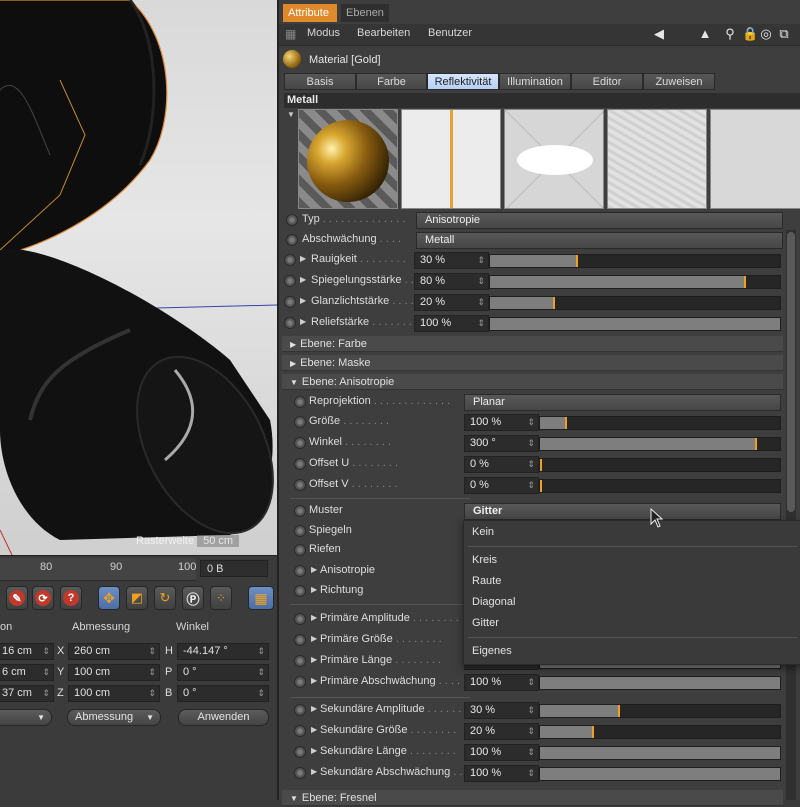 The width and height of the screenshot is (800, 807). I want to click on size-z-field: 100 cm, so click(114, 693).